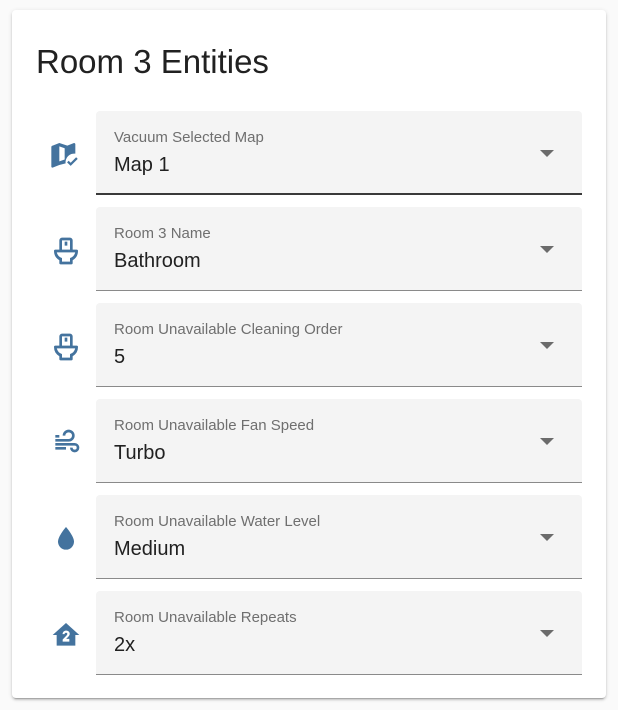 Image resolution: width=618 pixels, height=710 pixels. What do you see at coordinates (142, 165) in the screenshot?
I see `select-value: Map 1` at bounding box center [142, 165].